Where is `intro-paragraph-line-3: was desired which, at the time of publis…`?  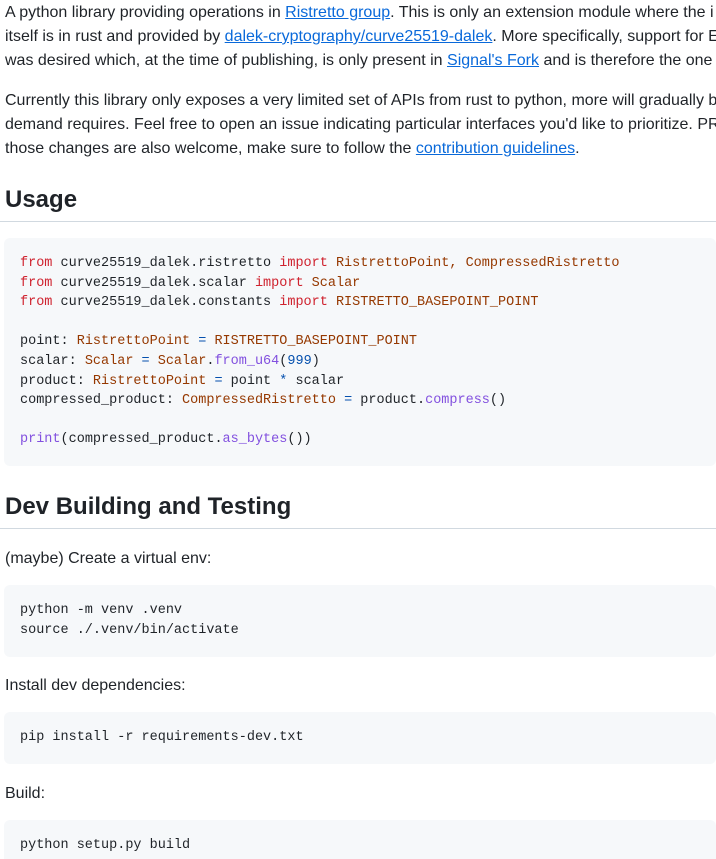
intro-paragraph-line-3: was desired which, at the time of publis… is located at coordinates (360, 60).